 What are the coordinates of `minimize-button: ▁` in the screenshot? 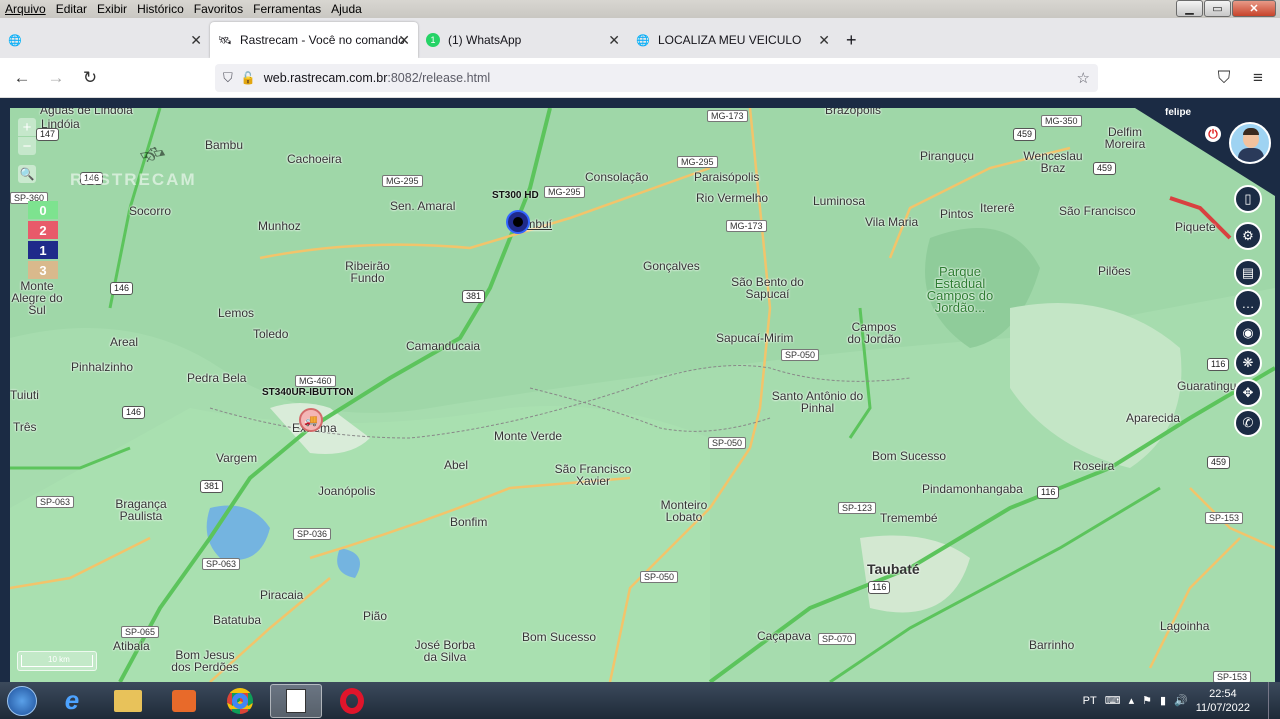 It's located at (1189, 8).